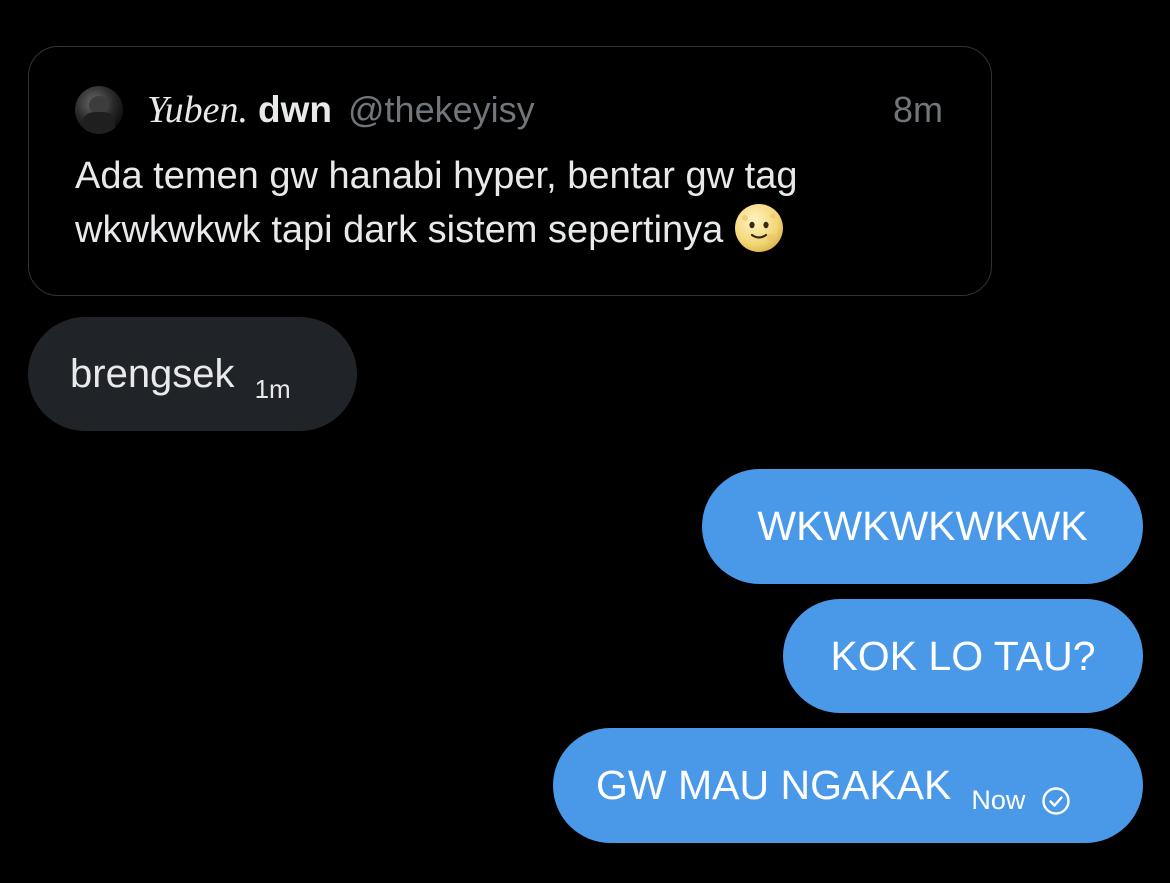  I want to click on quoted-post-header: Yuben. dwn @thekeyisy 8m, so click(509, 110).